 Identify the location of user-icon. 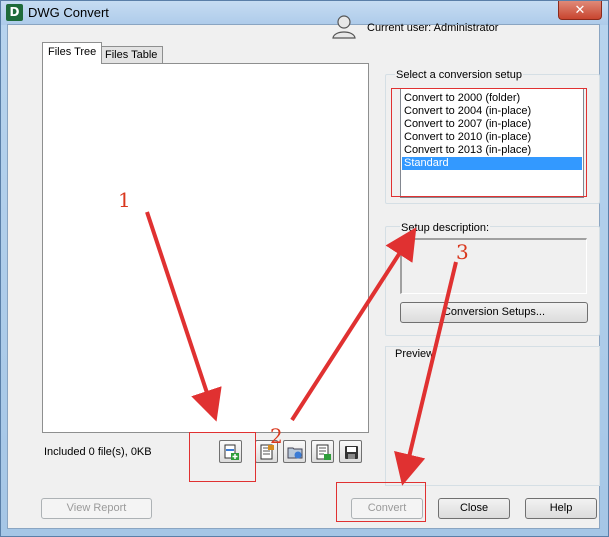
(344, 27).